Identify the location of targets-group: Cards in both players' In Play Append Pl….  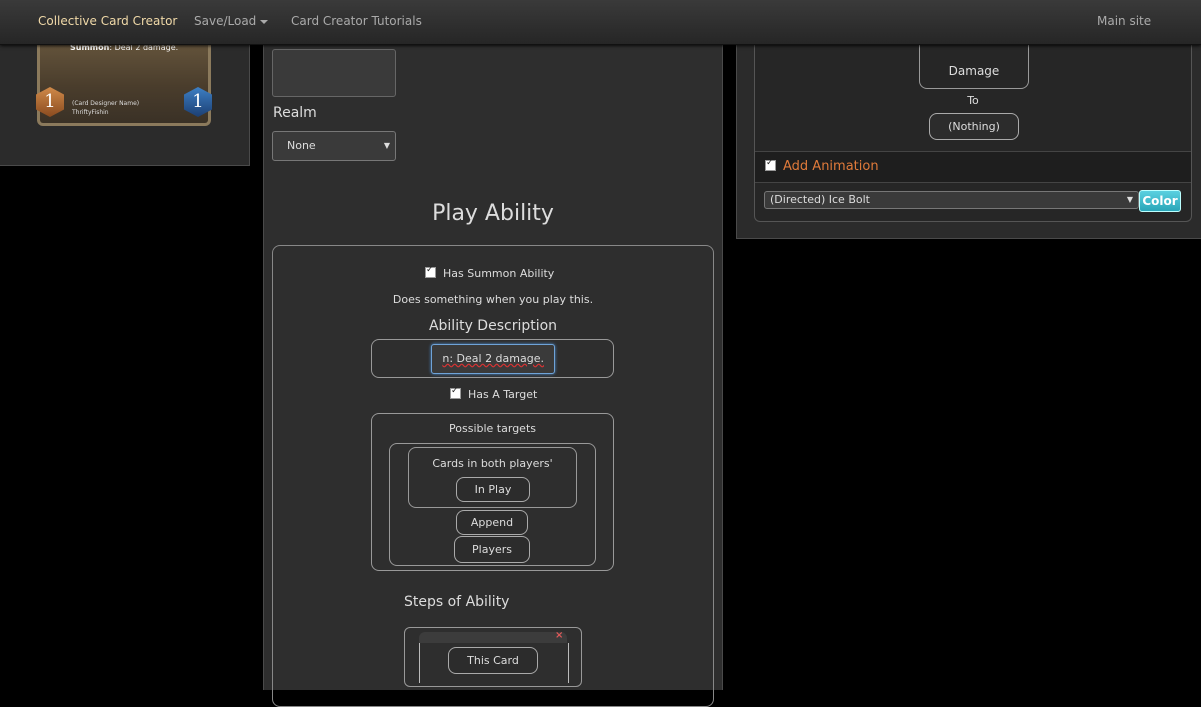
(492, 504).